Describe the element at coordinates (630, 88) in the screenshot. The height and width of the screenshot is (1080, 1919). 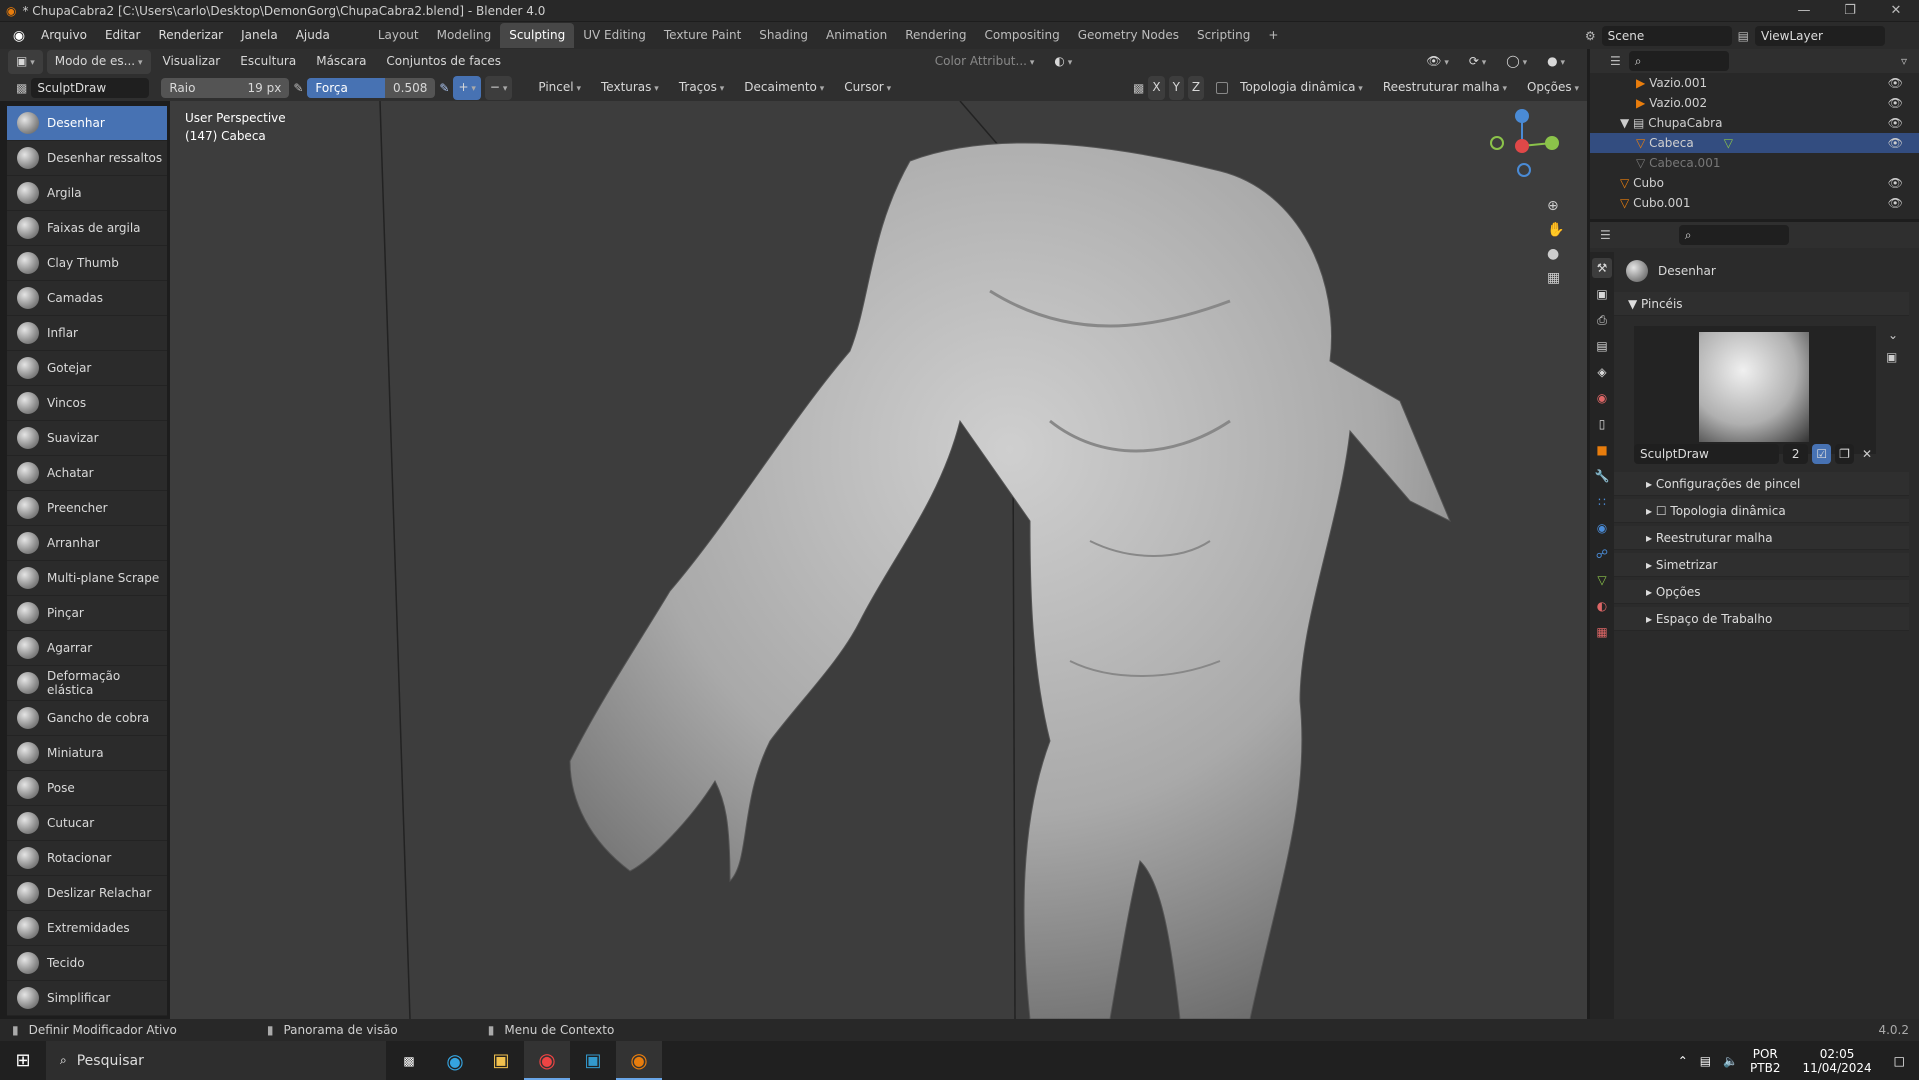
I see `textures-dropdown: Texturas` at that location.